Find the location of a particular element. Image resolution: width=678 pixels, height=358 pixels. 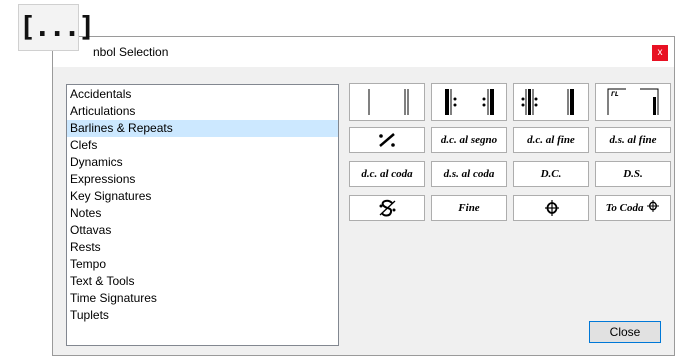

ds-al-coda-button: d.s. al coda is located at coordinates (469, 174).